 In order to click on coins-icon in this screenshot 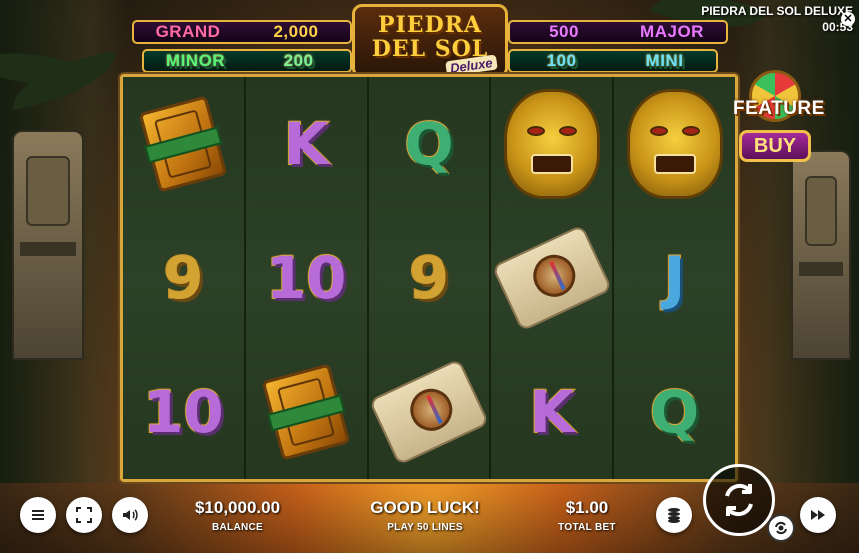, I will do `click(674, 515)`.